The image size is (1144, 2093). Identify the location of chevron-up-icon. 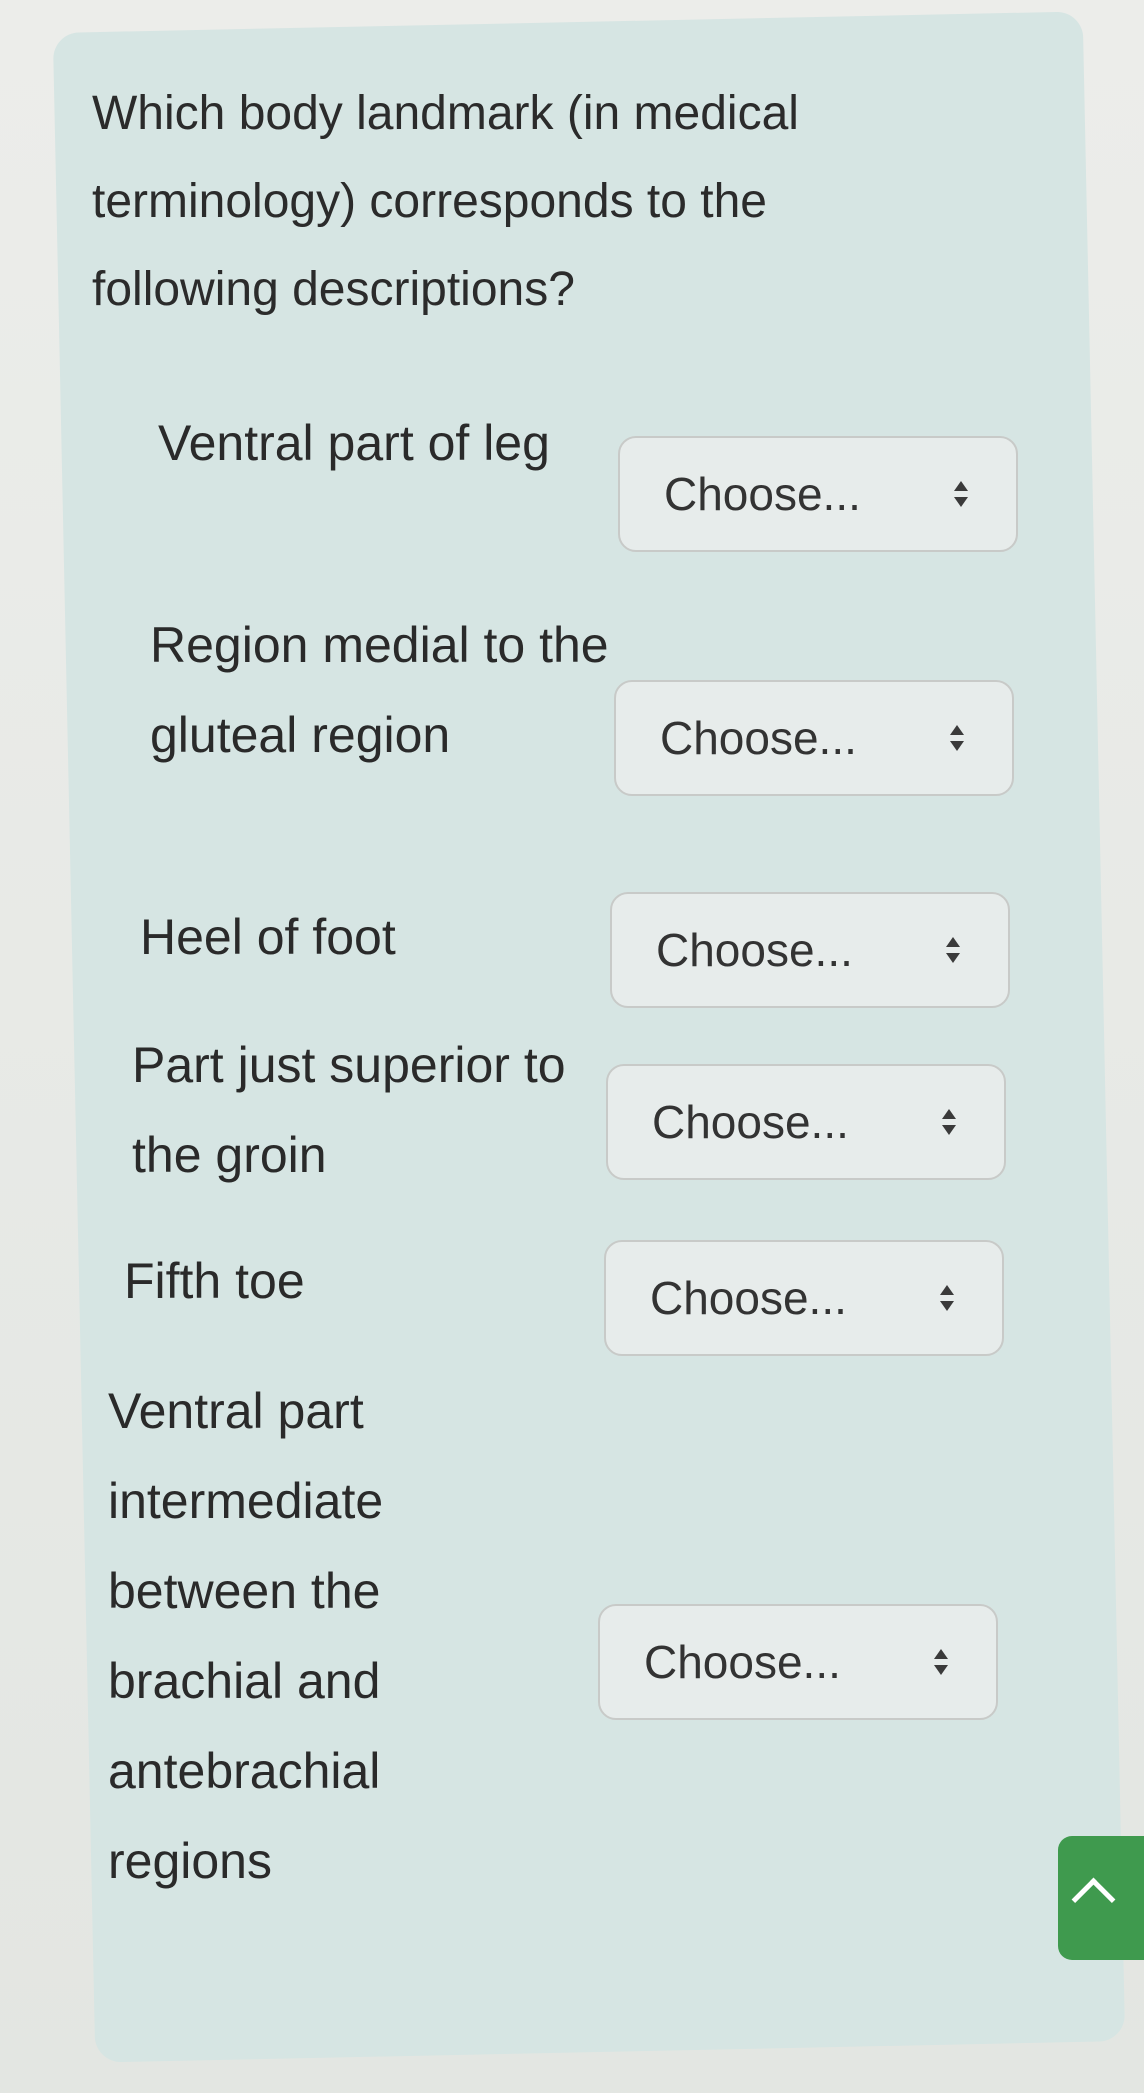
(1093, 1899).